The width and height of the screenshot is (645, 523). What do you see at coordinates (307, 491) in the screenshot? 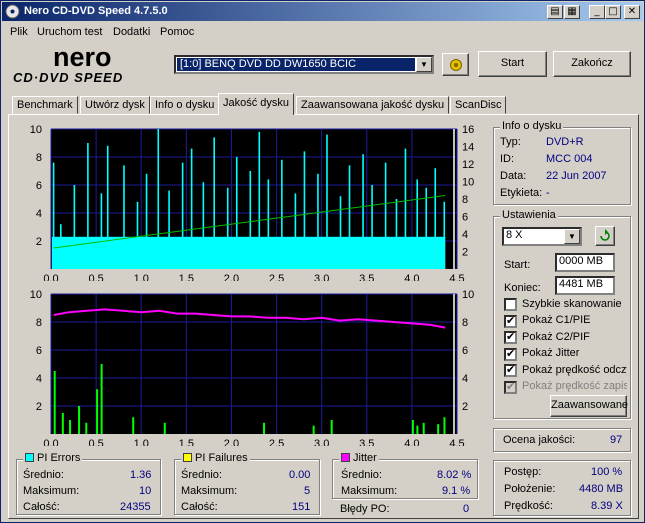
I see `pi-failures-max-value: 5` at bounding box center [307, 491].